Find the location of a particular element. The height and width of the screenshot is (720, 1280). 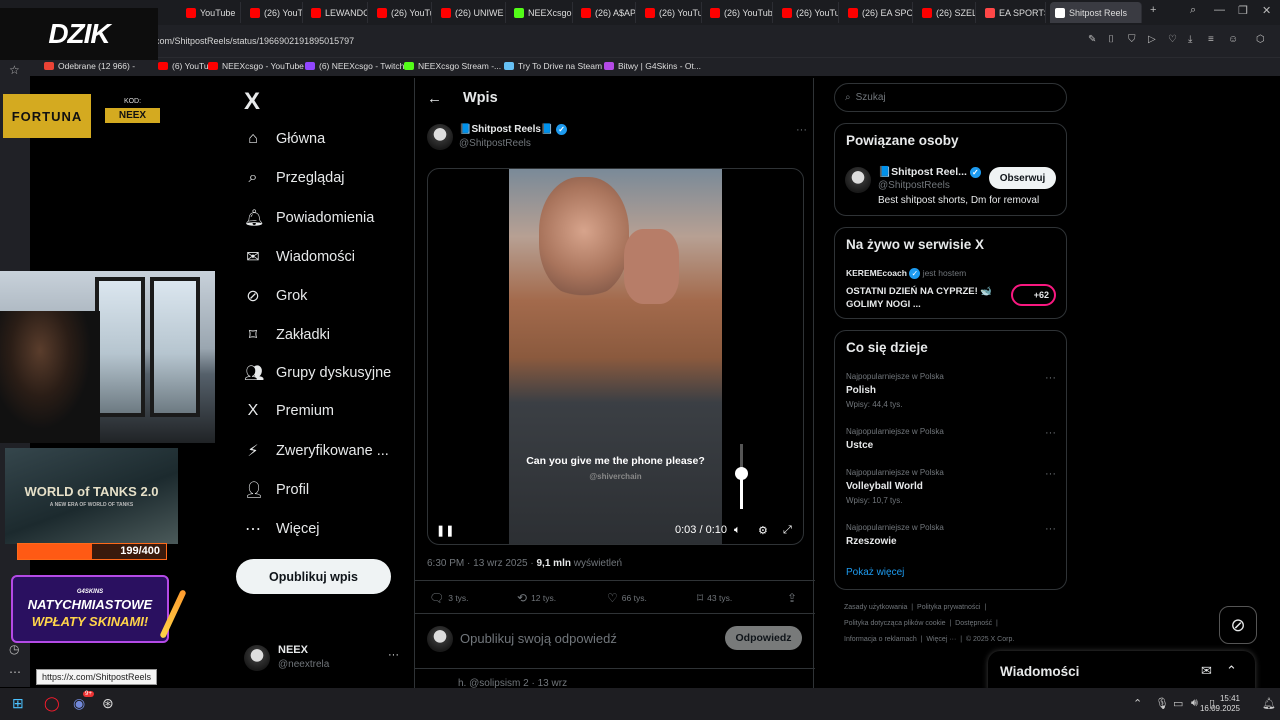

opera-icon: ◯ is located at coordinates (52, 703).